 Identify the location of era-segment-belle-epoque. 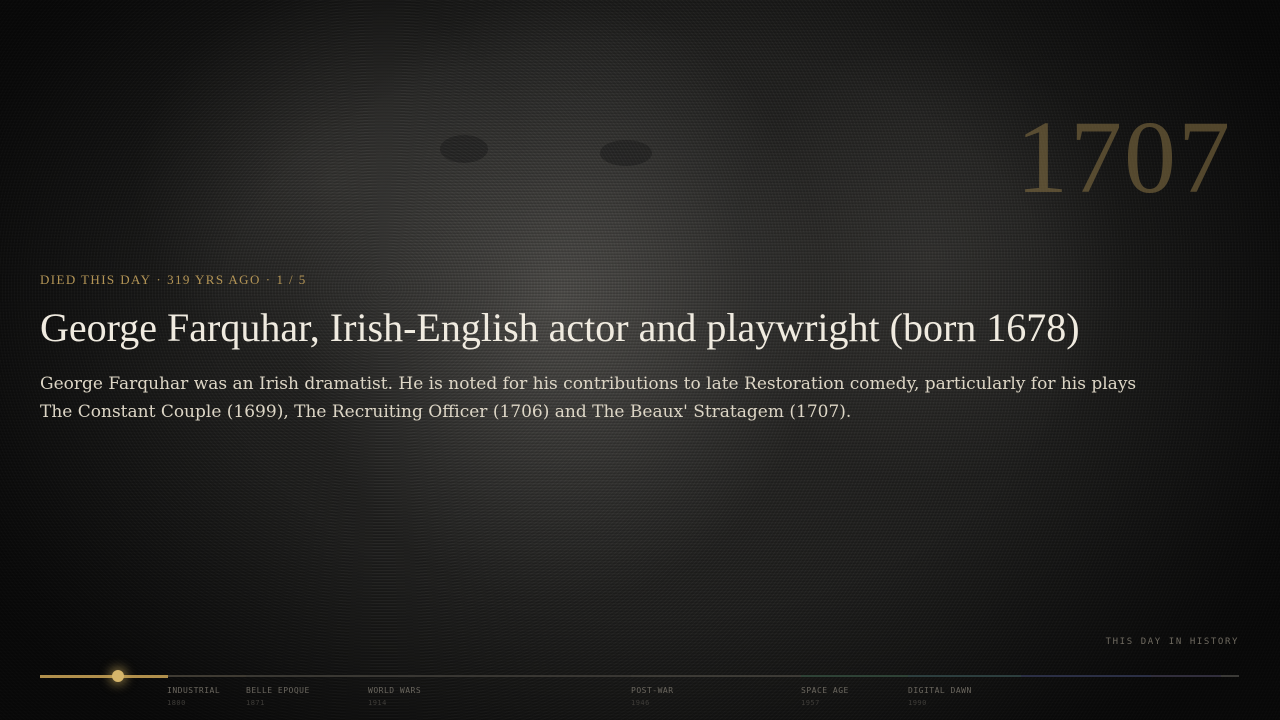
(307, 676).